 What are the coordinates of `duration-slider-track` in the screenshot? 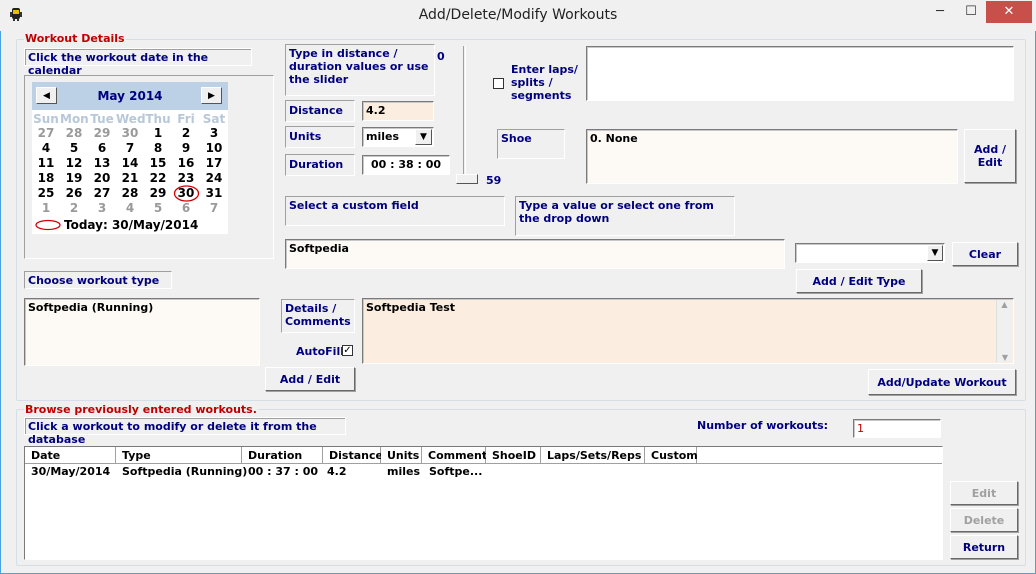 It's located at (464, 110).